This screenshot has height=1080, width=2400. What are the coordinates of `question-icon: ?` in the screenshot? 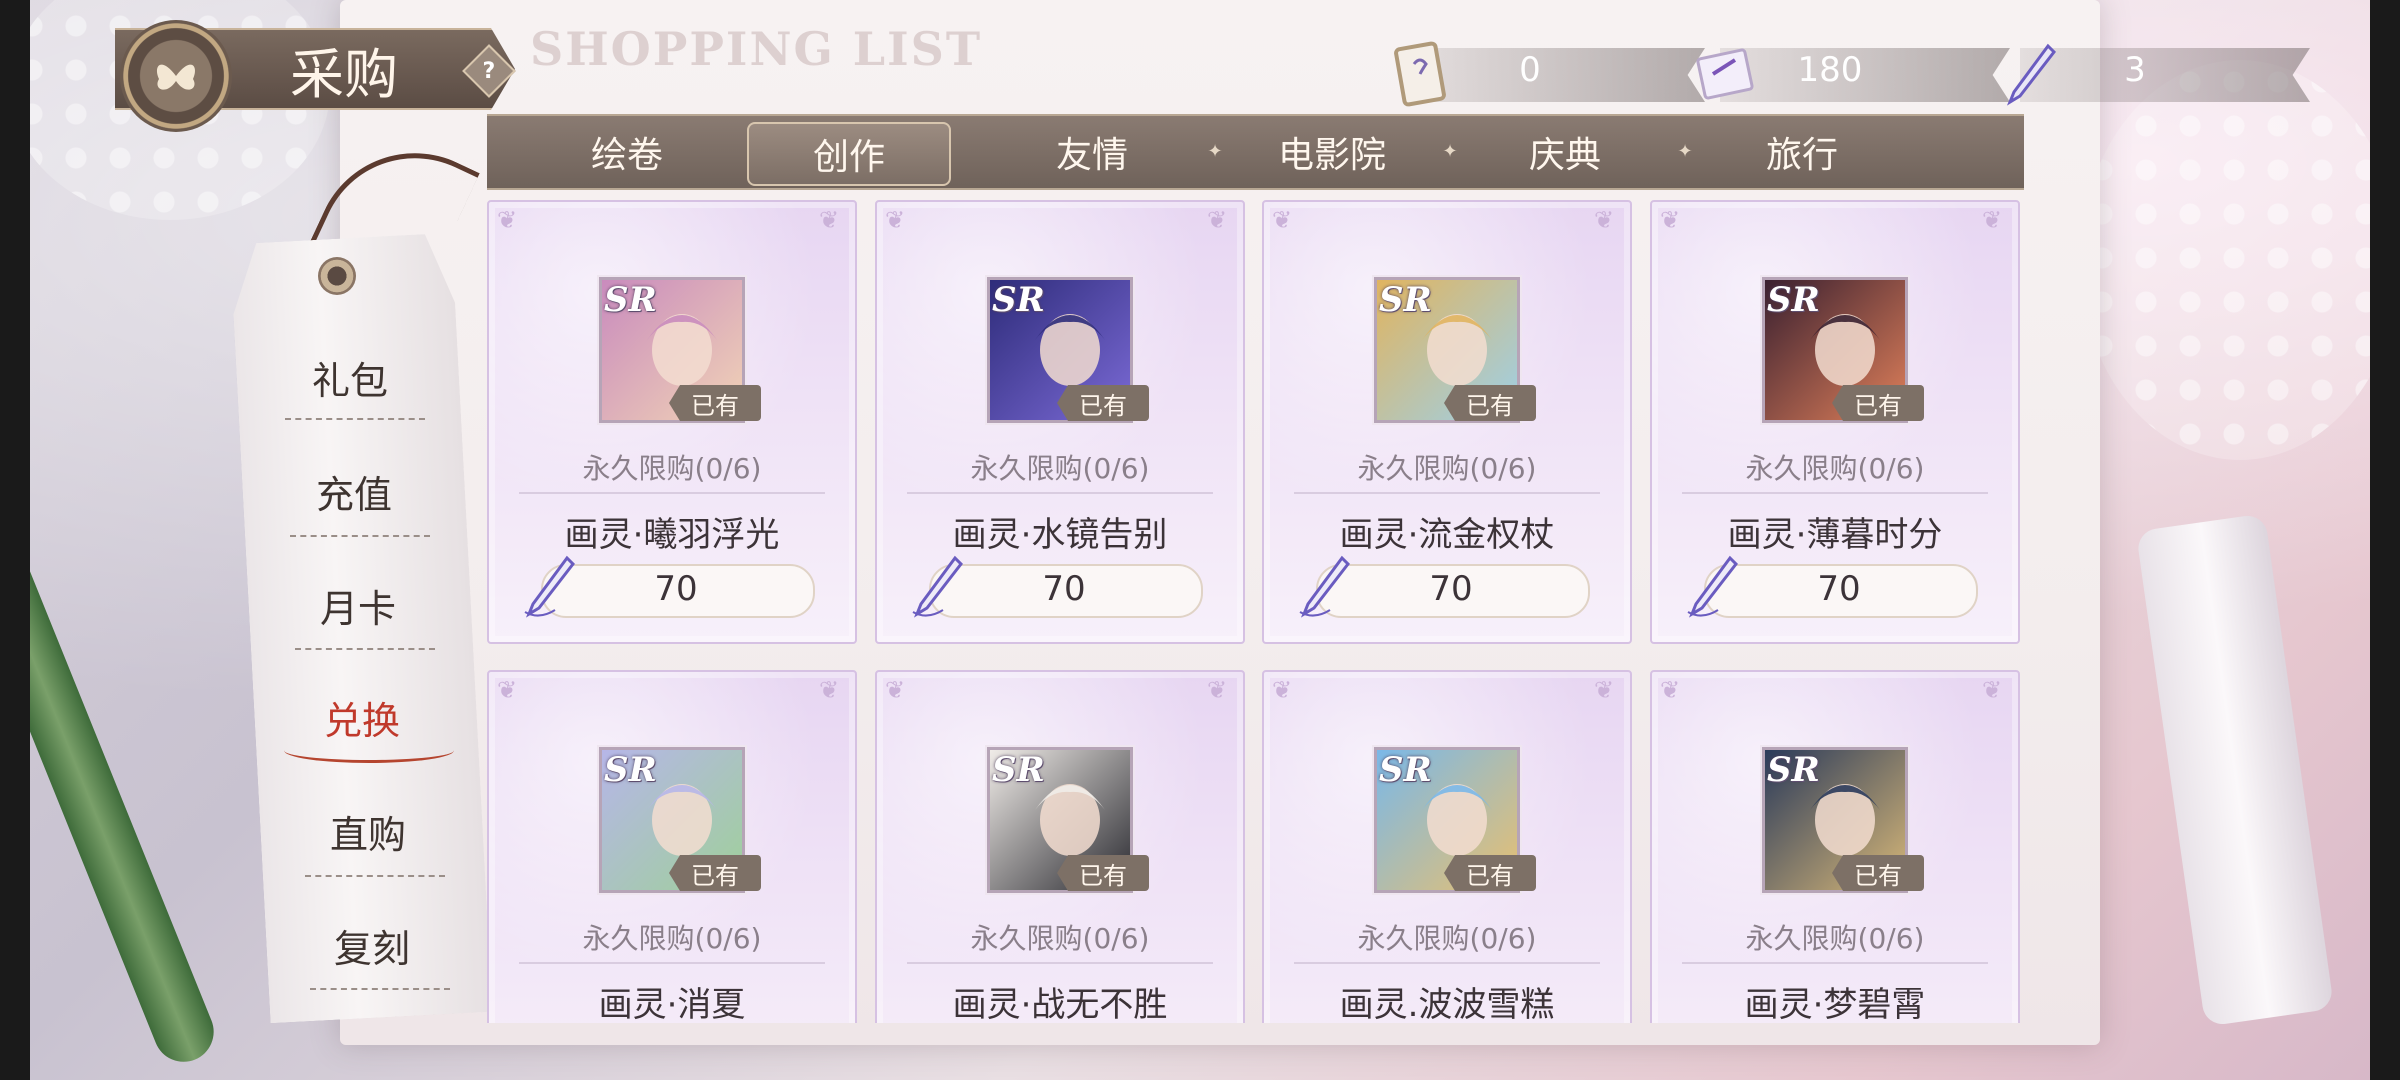 It's located at (489, 71).